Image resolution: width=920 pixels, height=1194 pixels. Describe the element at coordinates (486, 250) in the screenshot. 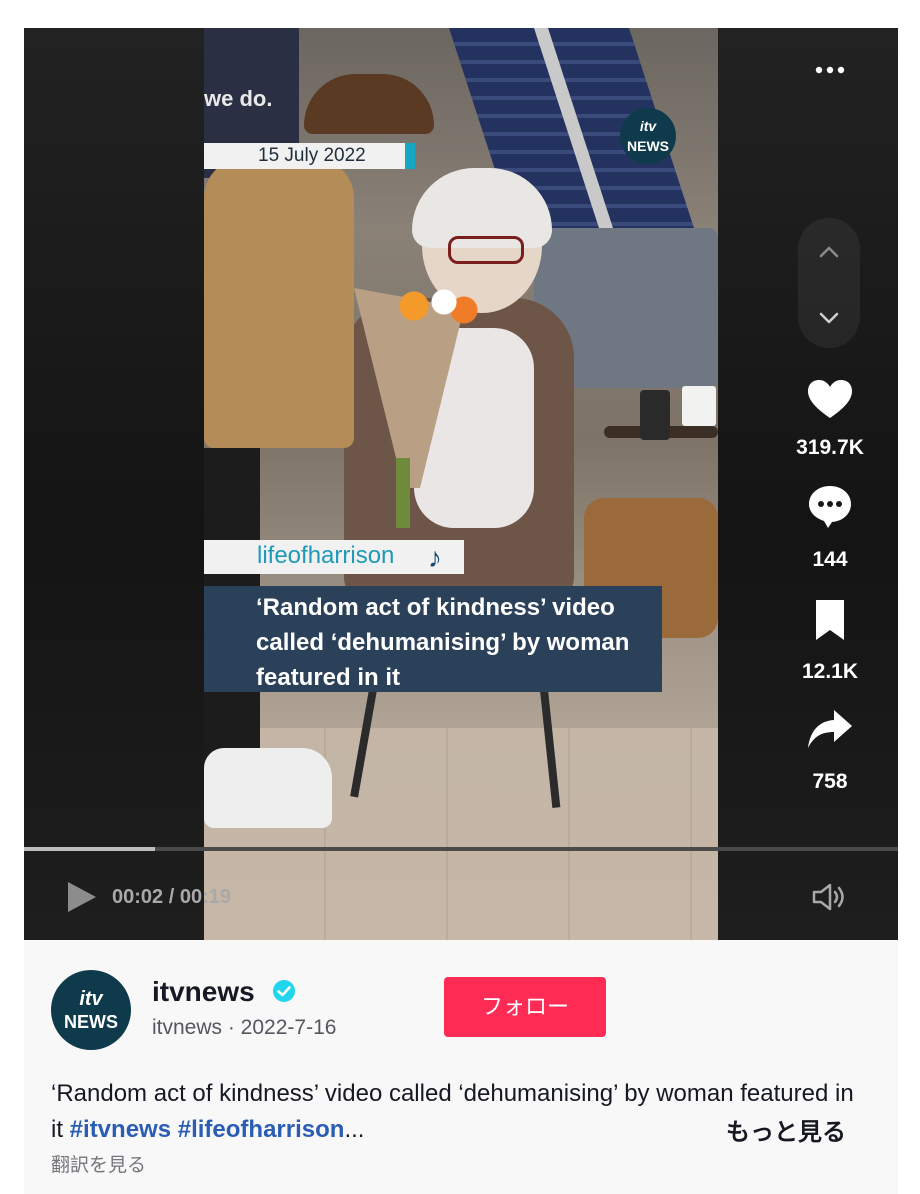

I see `video-scene-glasses` at that location.